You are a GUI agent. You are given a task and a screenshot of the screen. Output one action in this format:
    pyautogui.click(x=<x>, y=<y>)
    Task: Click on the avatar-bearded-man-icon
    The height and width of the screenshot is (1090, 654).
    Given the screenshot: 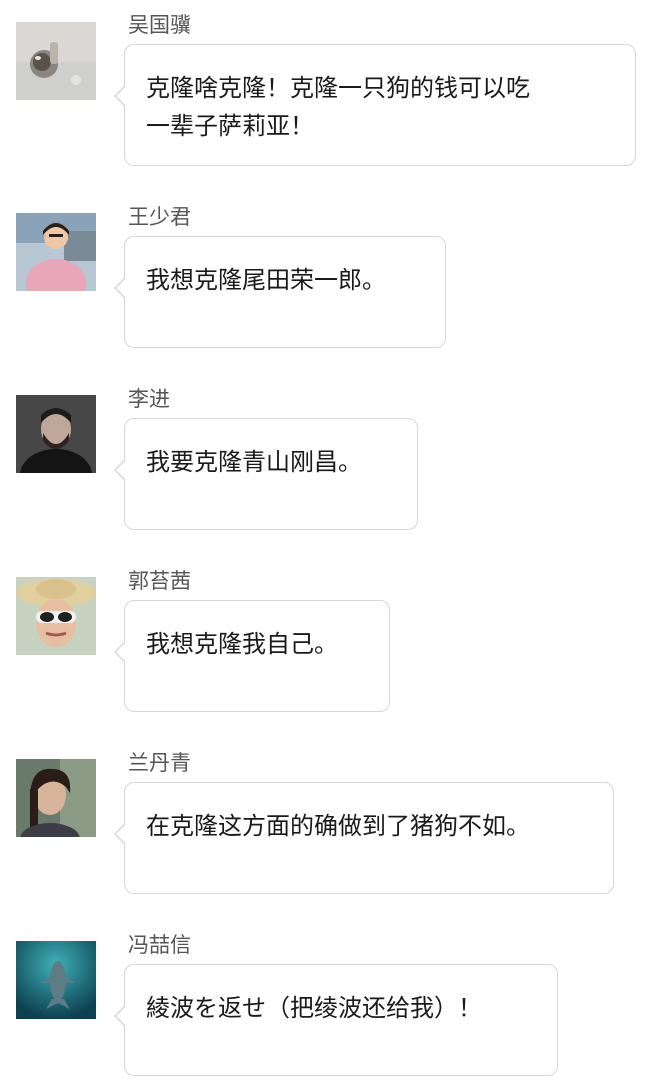 What is the action you would take?
    pyautogui.click(x=56, y=434)
    